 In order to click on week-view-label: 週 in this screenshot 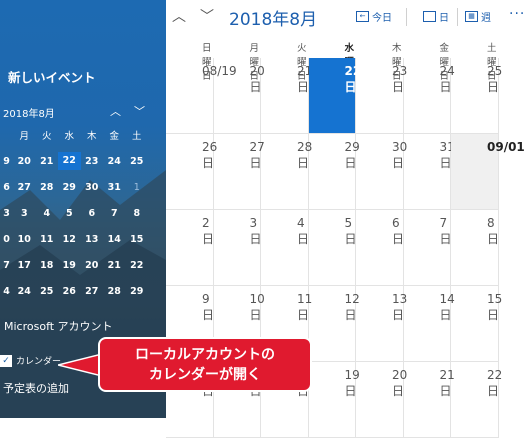, I will do `click(486, 18)`.